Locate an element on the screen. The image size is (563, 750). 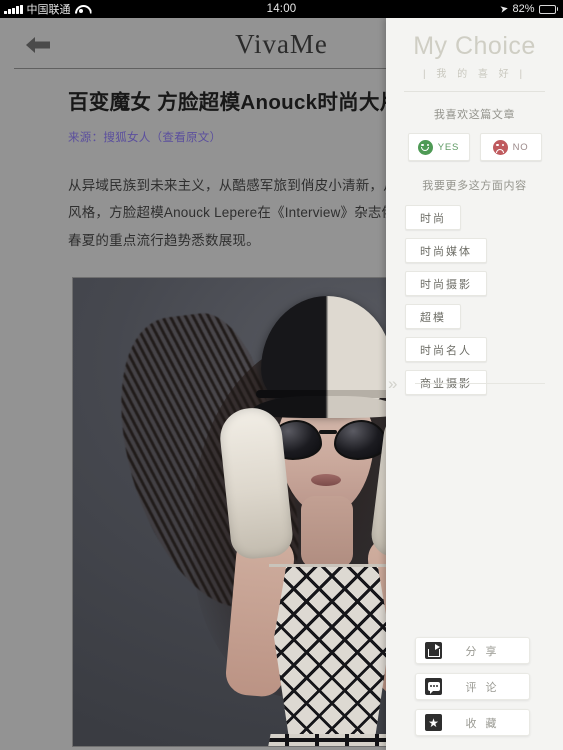
favorite-button: ★ 收 藏 is located at coordinates (472, 722).